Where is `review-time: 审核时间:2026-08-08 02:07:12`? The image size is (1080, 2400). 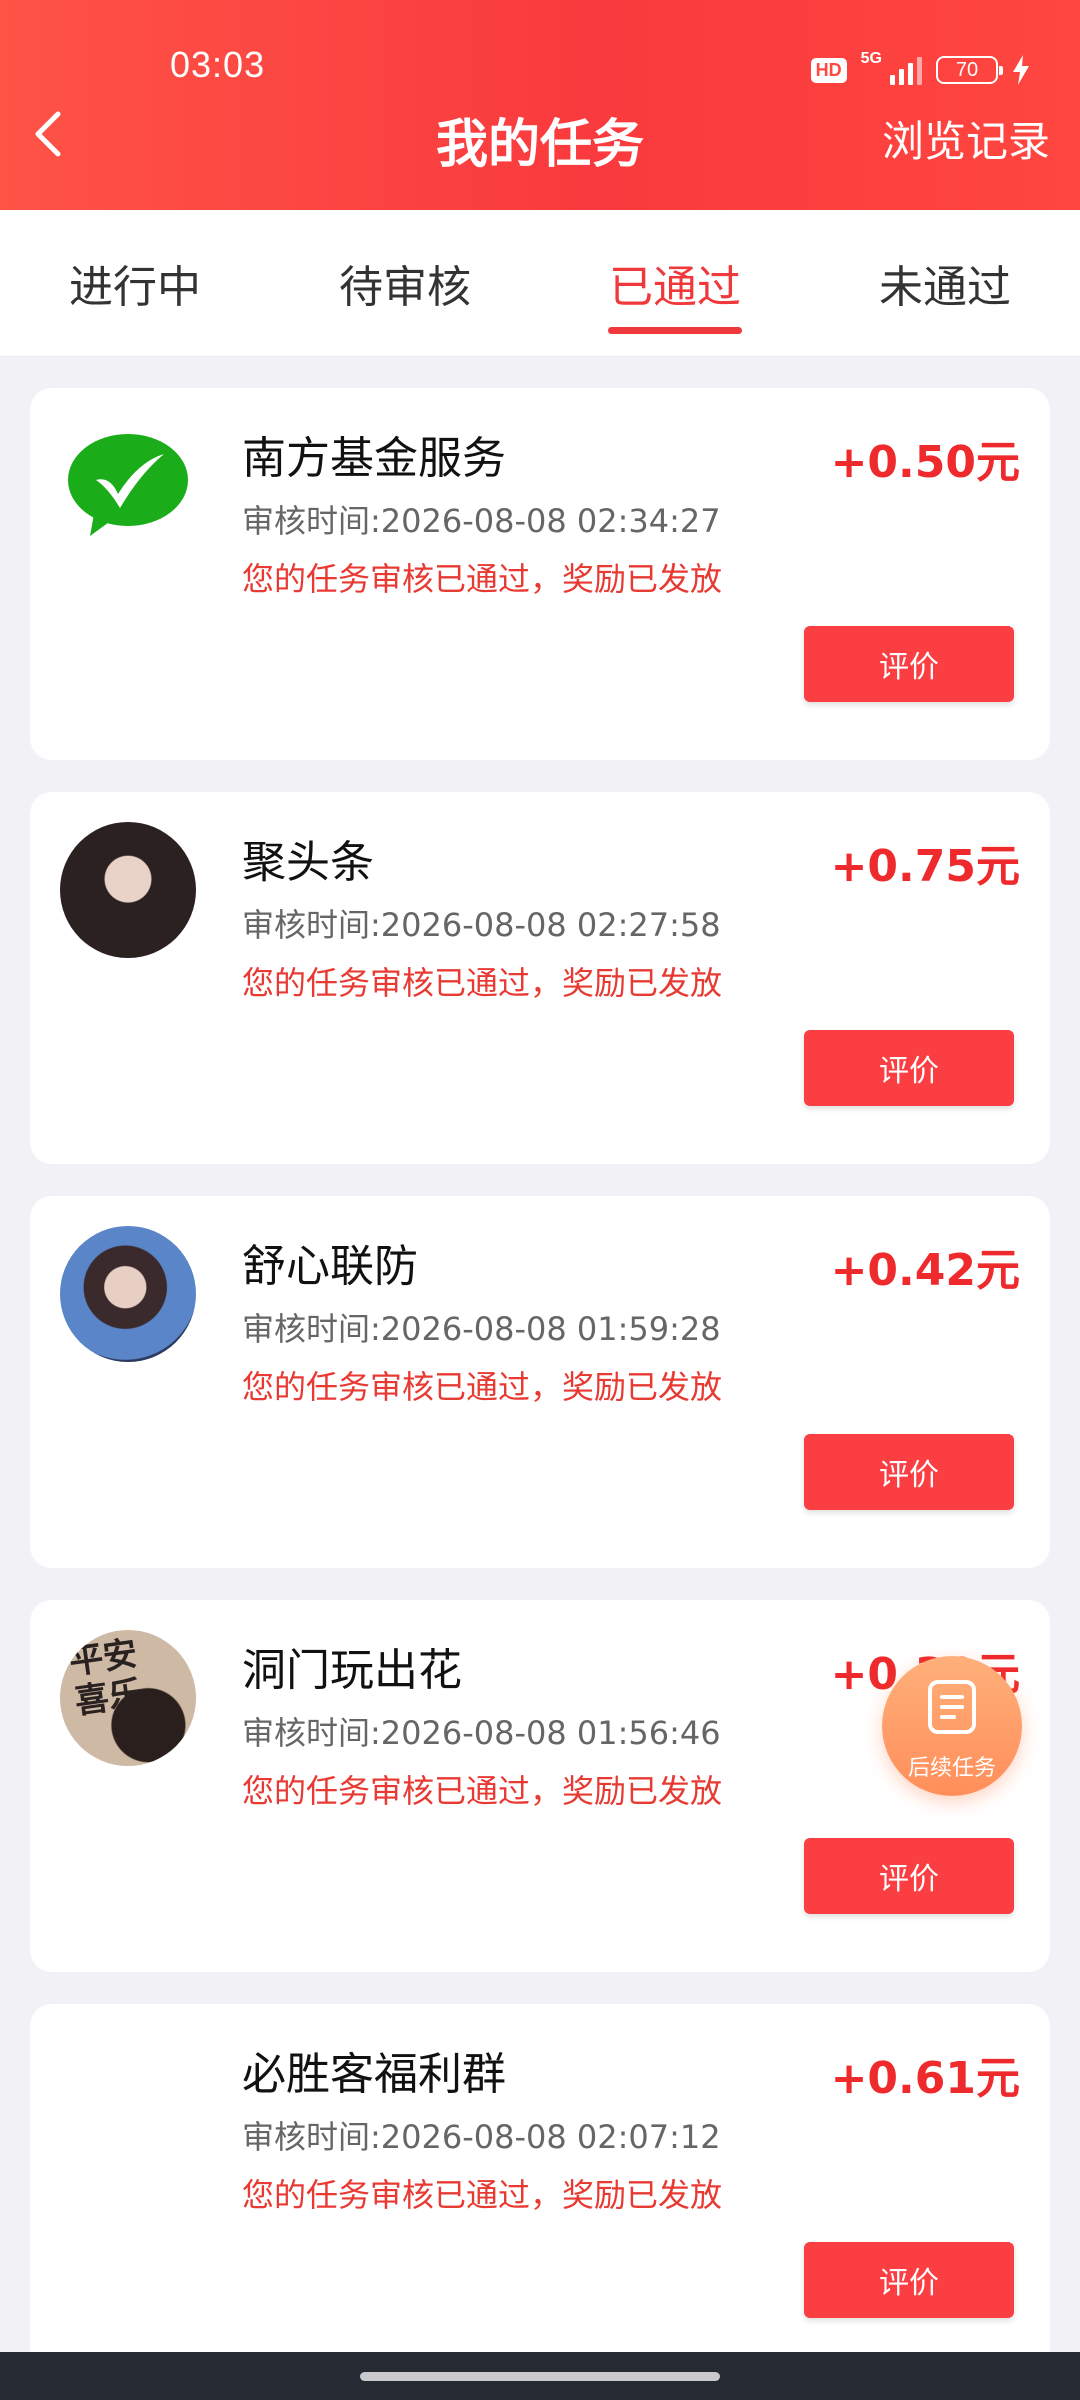
review-time: 审核时间:2026-08-08 02:07:12 is located at coordinates (481, 2137).